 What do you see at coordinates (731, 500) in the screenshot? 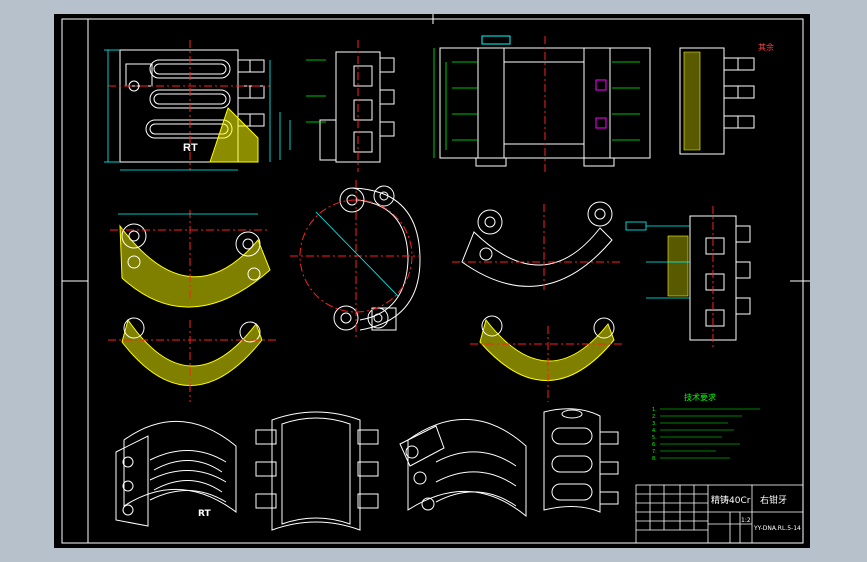
I see `material-label: 精铸40Cr` at bounding box center [731, 500].